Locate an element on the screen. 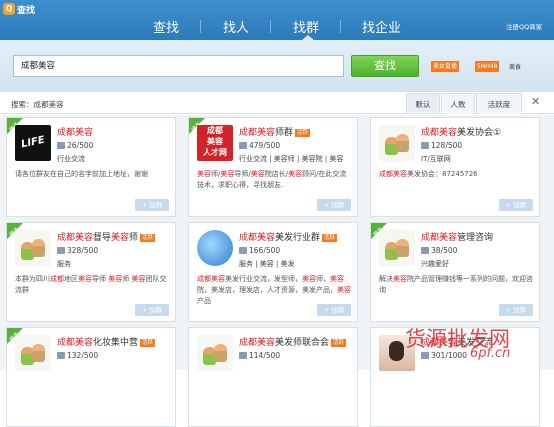  close-icon: ✕ is located at coordinates (535, 101).